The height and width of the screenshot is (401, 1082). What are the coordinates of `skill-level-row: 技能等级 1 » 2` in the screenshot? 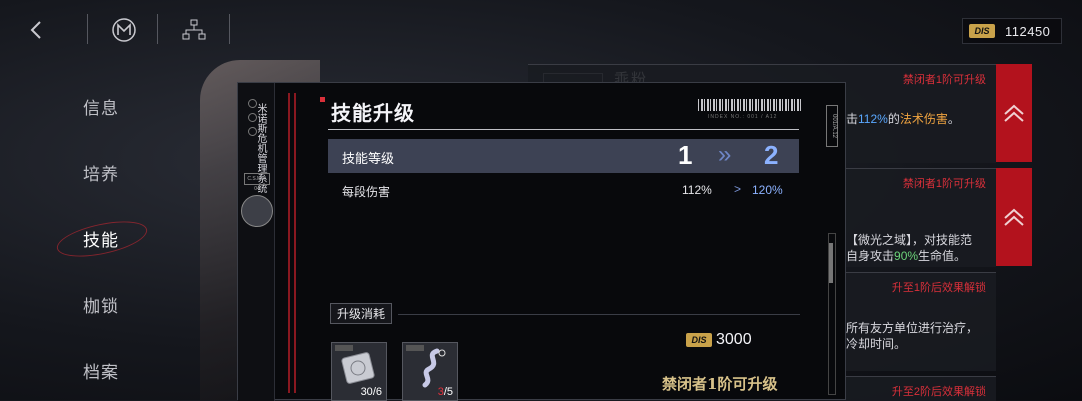 It's located at (563, 156).